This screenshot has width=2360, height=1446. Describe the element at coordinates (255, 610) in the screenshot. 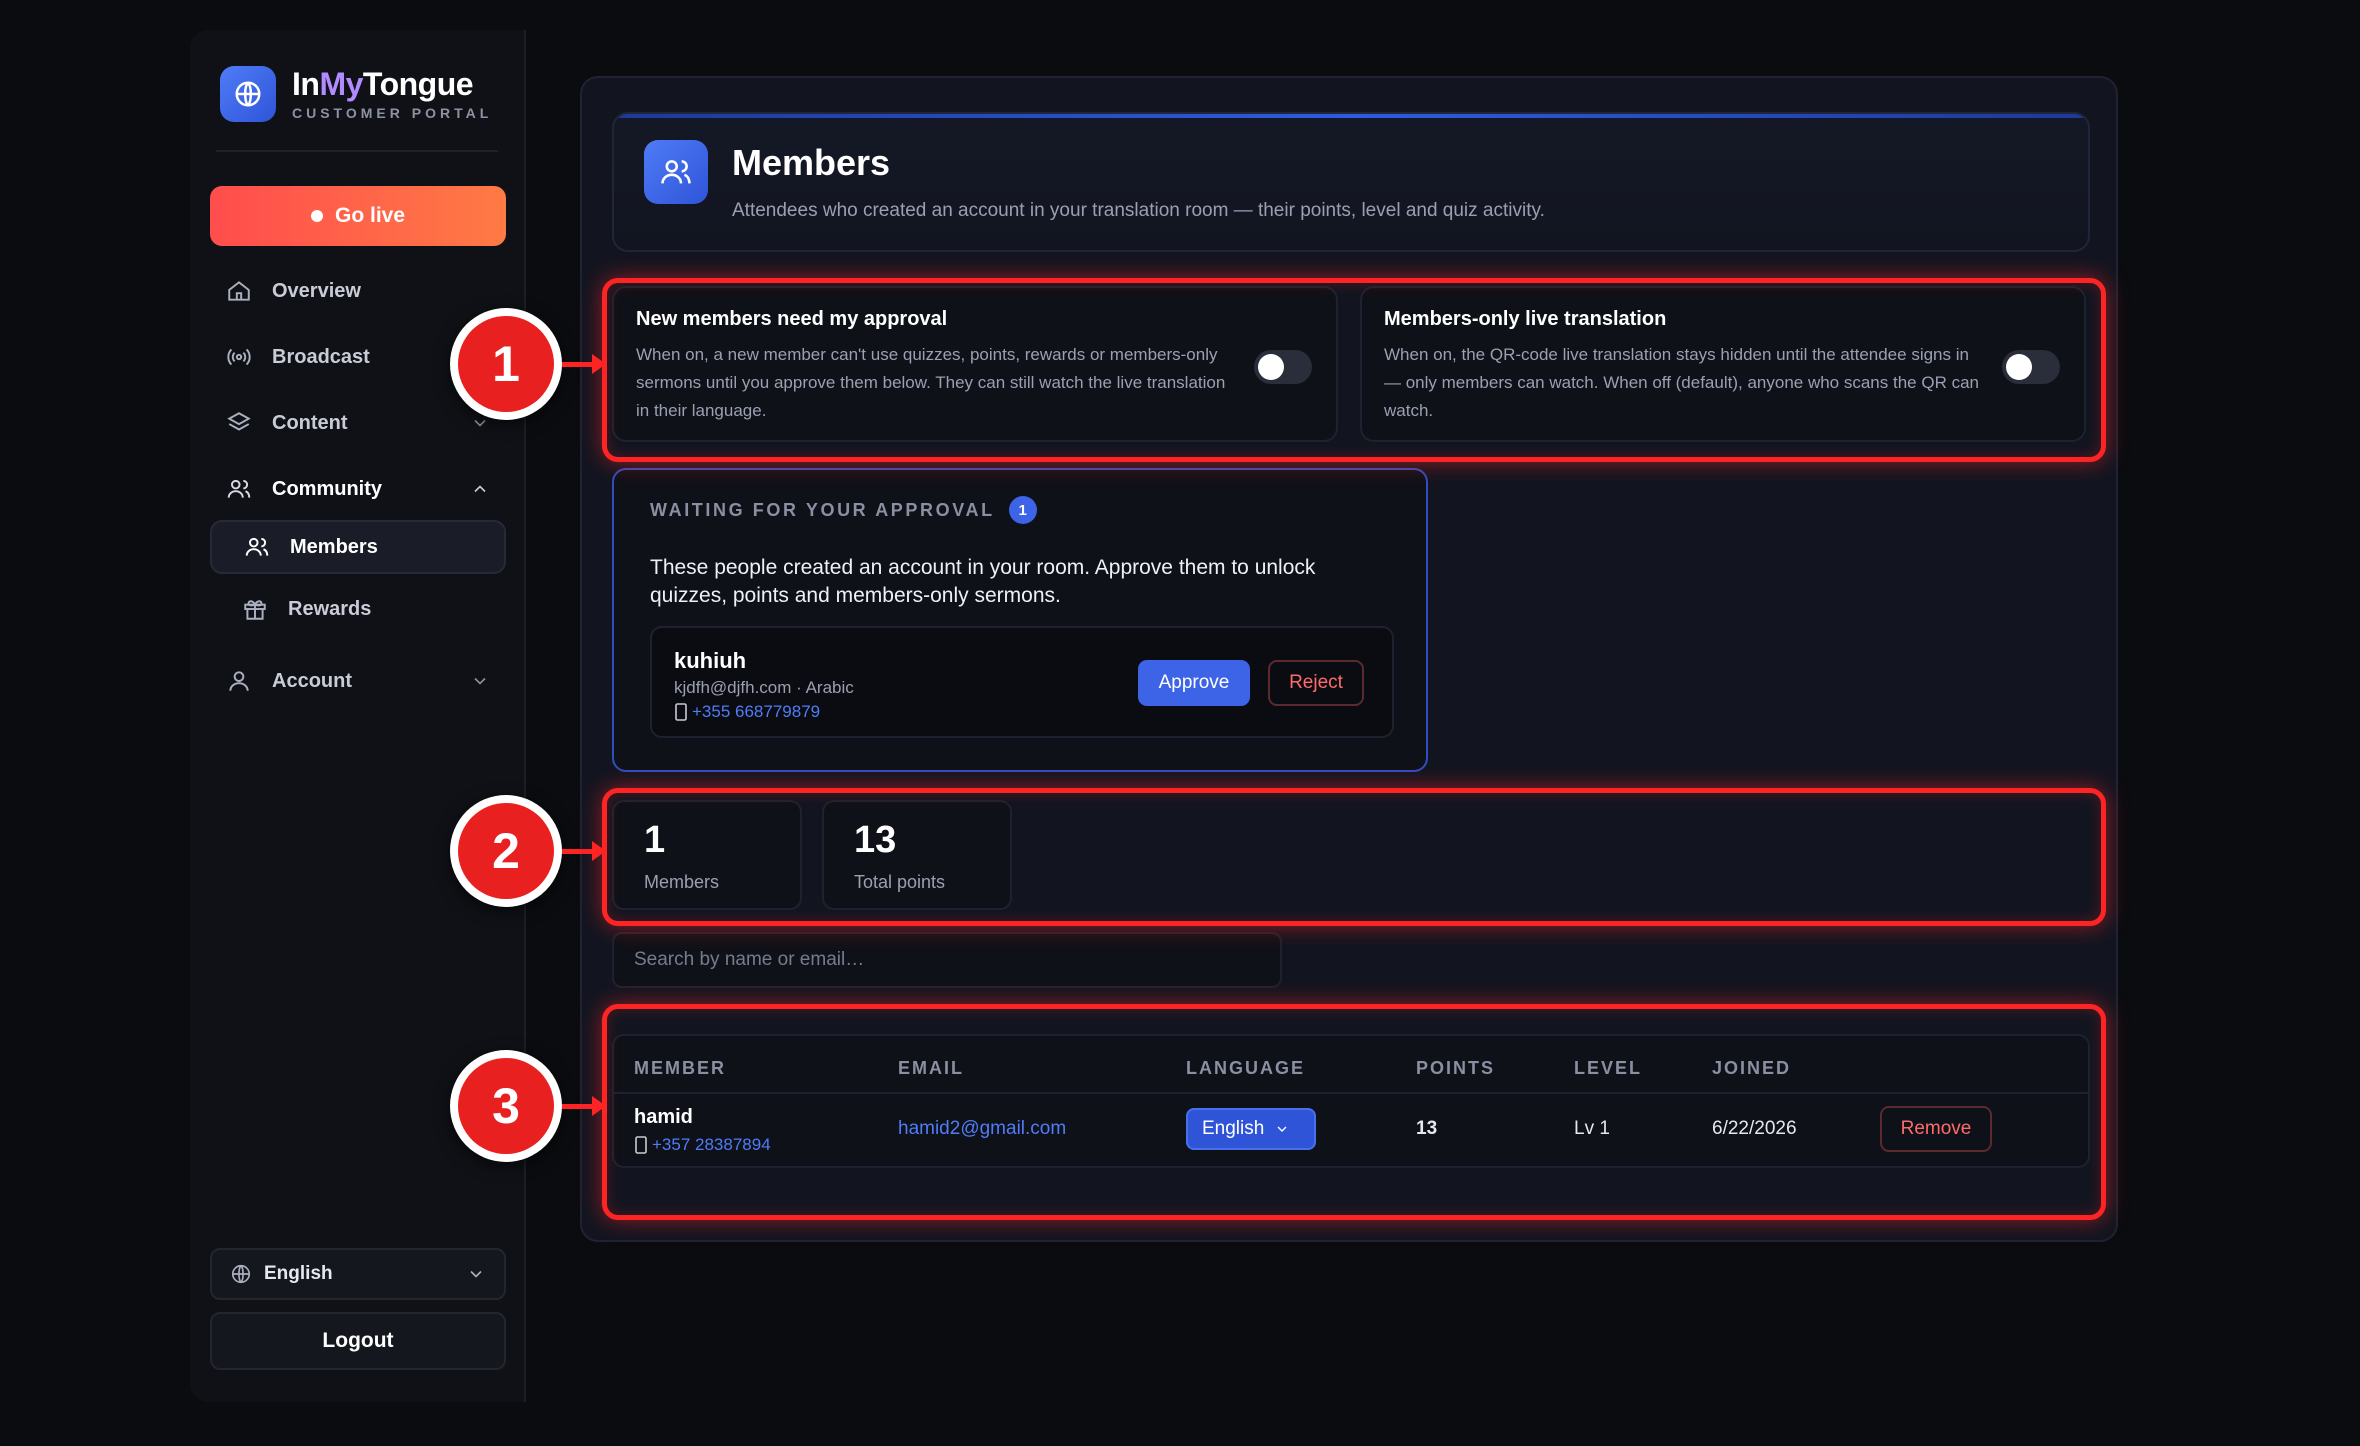

I see `gift-icon` at that location.